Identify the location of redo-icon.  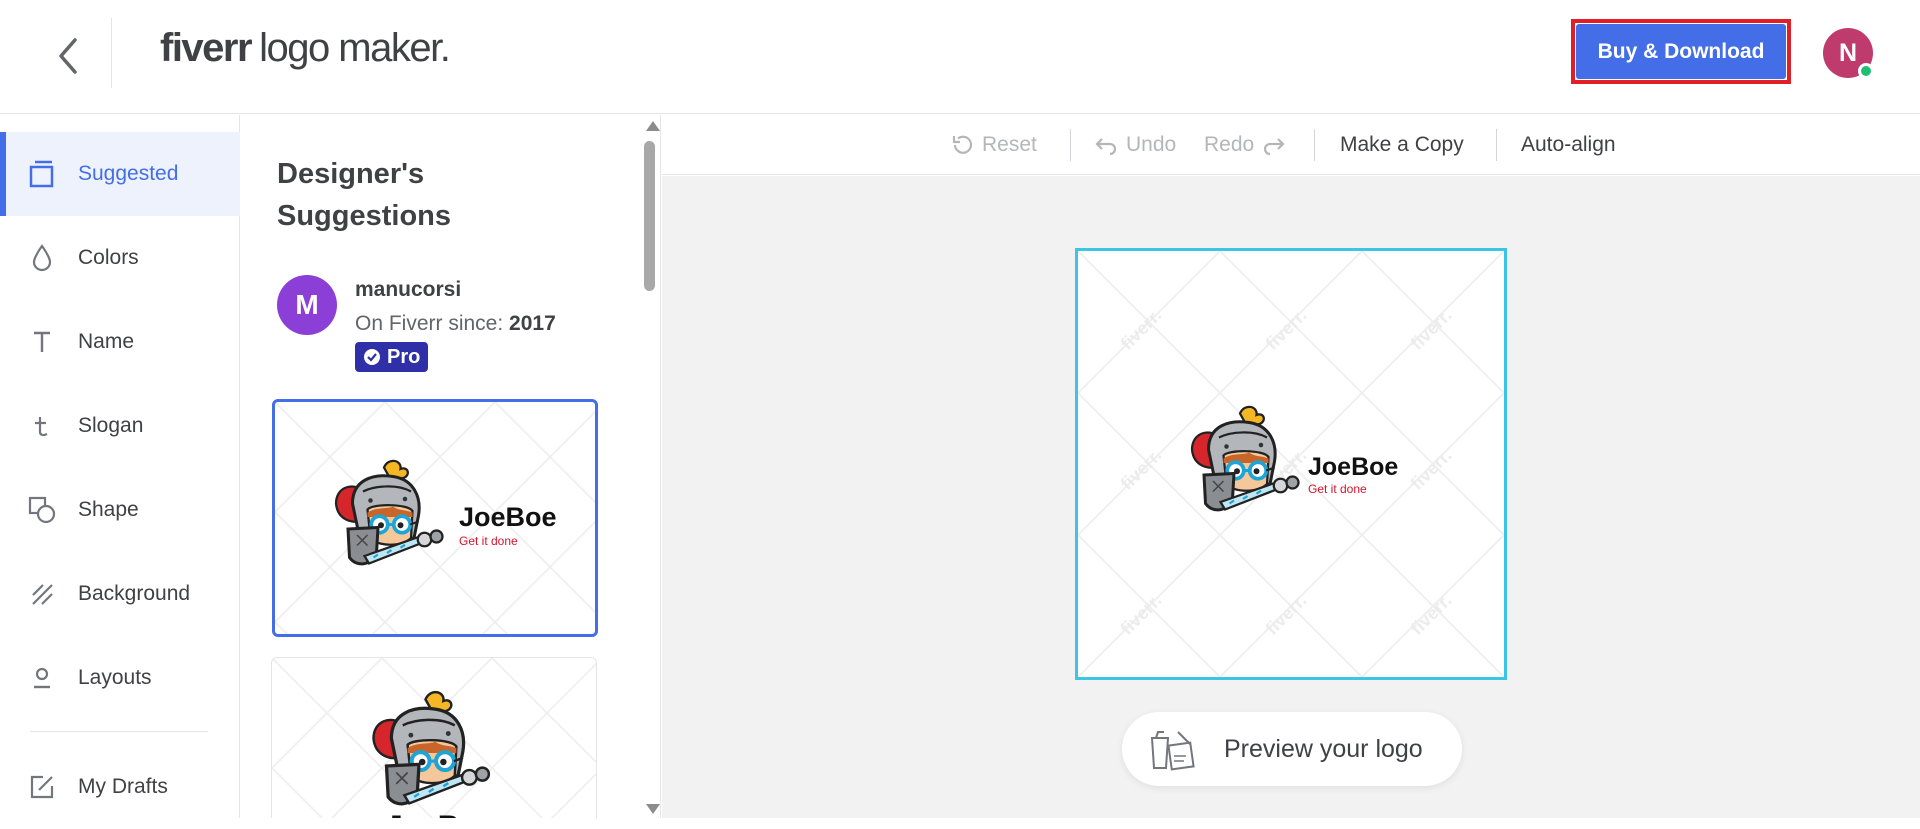
(1274, 146).